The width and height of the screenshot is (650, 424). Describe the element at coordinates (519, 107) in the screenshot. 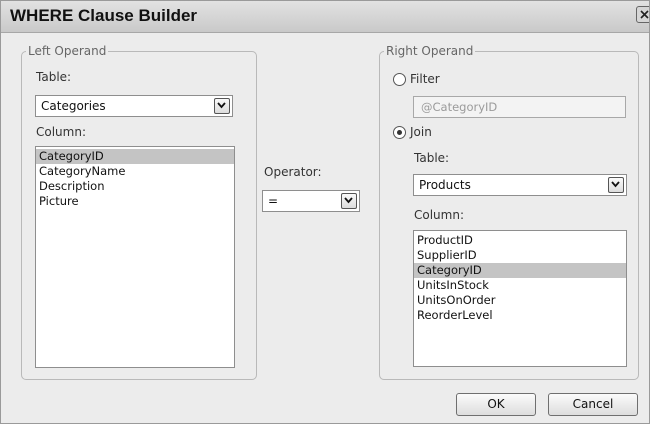

I see `filter-value-field: @CategoryID` at that location.